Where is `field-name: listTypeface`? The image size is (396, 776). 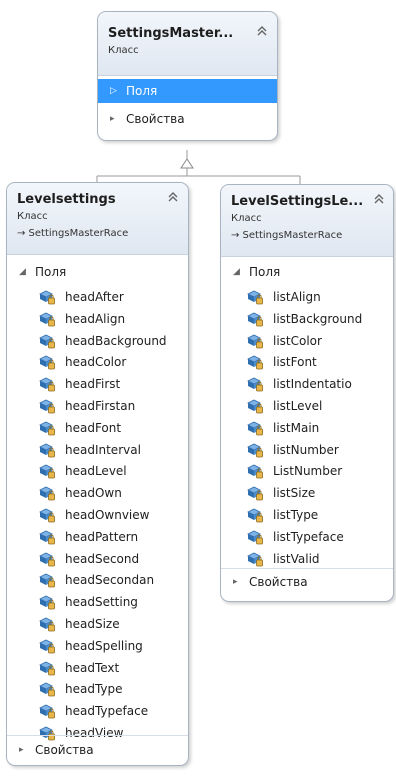 field-name: listTypeface is located at coordinates (308, 536).